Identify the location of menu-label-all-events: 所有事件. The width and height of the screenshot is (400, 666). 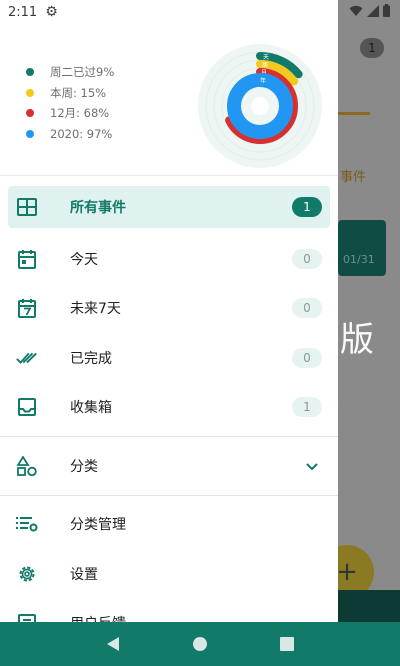
(98, 208).